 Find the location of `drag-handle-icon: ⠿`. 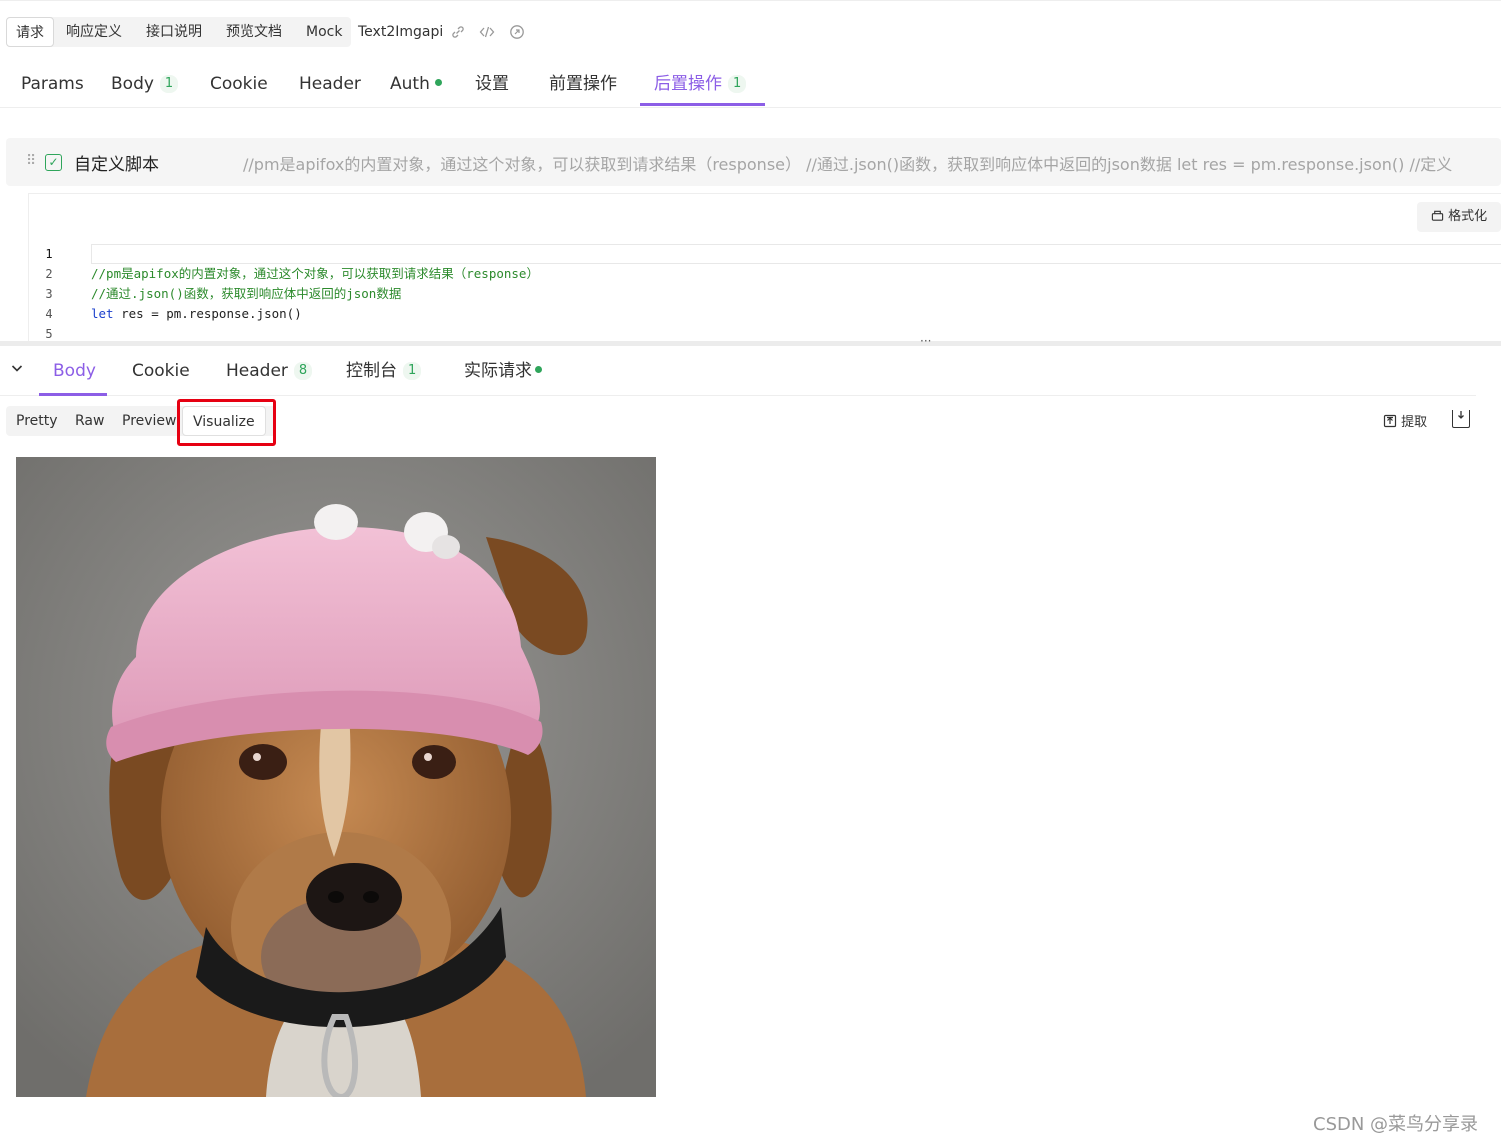

drag-handle-icon: ⠿ is located at coordinates (31, 161).